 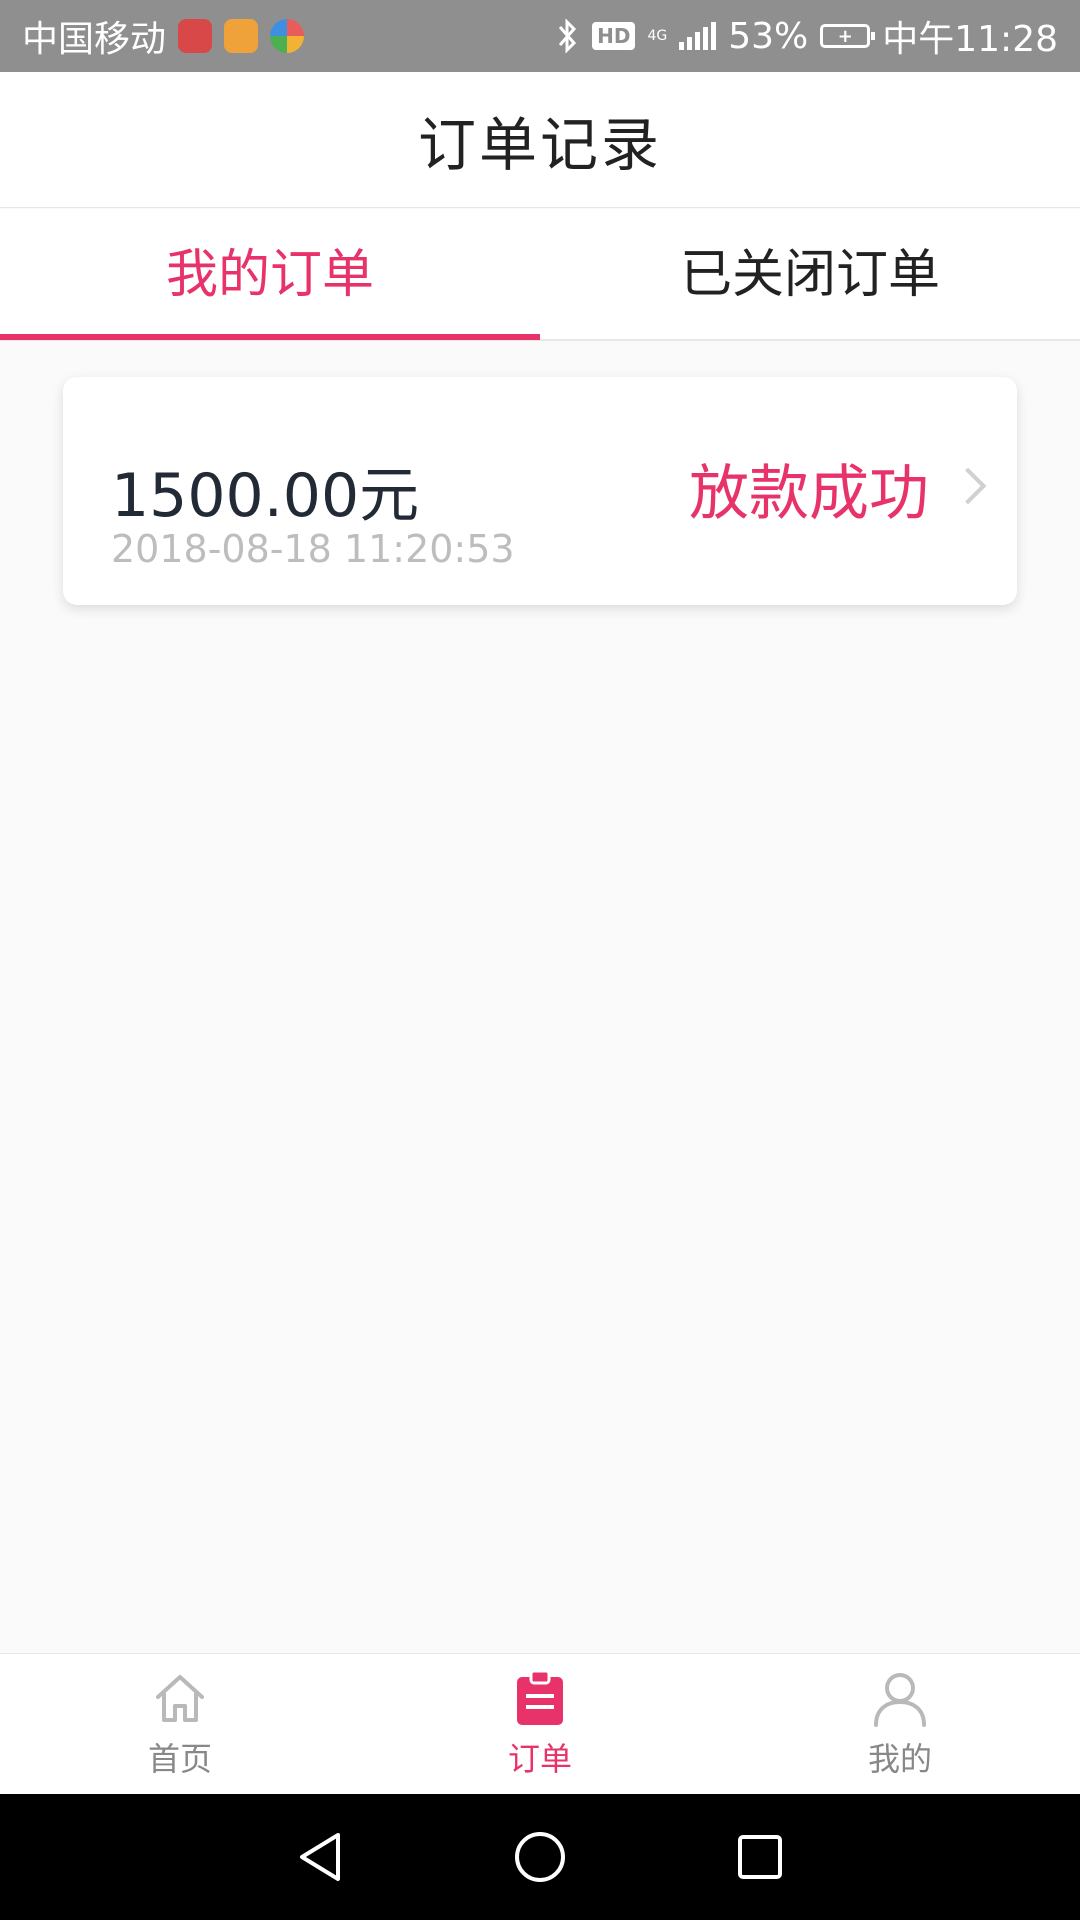 What do you see at coordinates (94, 39) in the screenshot?
I see `carrier-label: 中国移动` at bounding box center [94, 39].